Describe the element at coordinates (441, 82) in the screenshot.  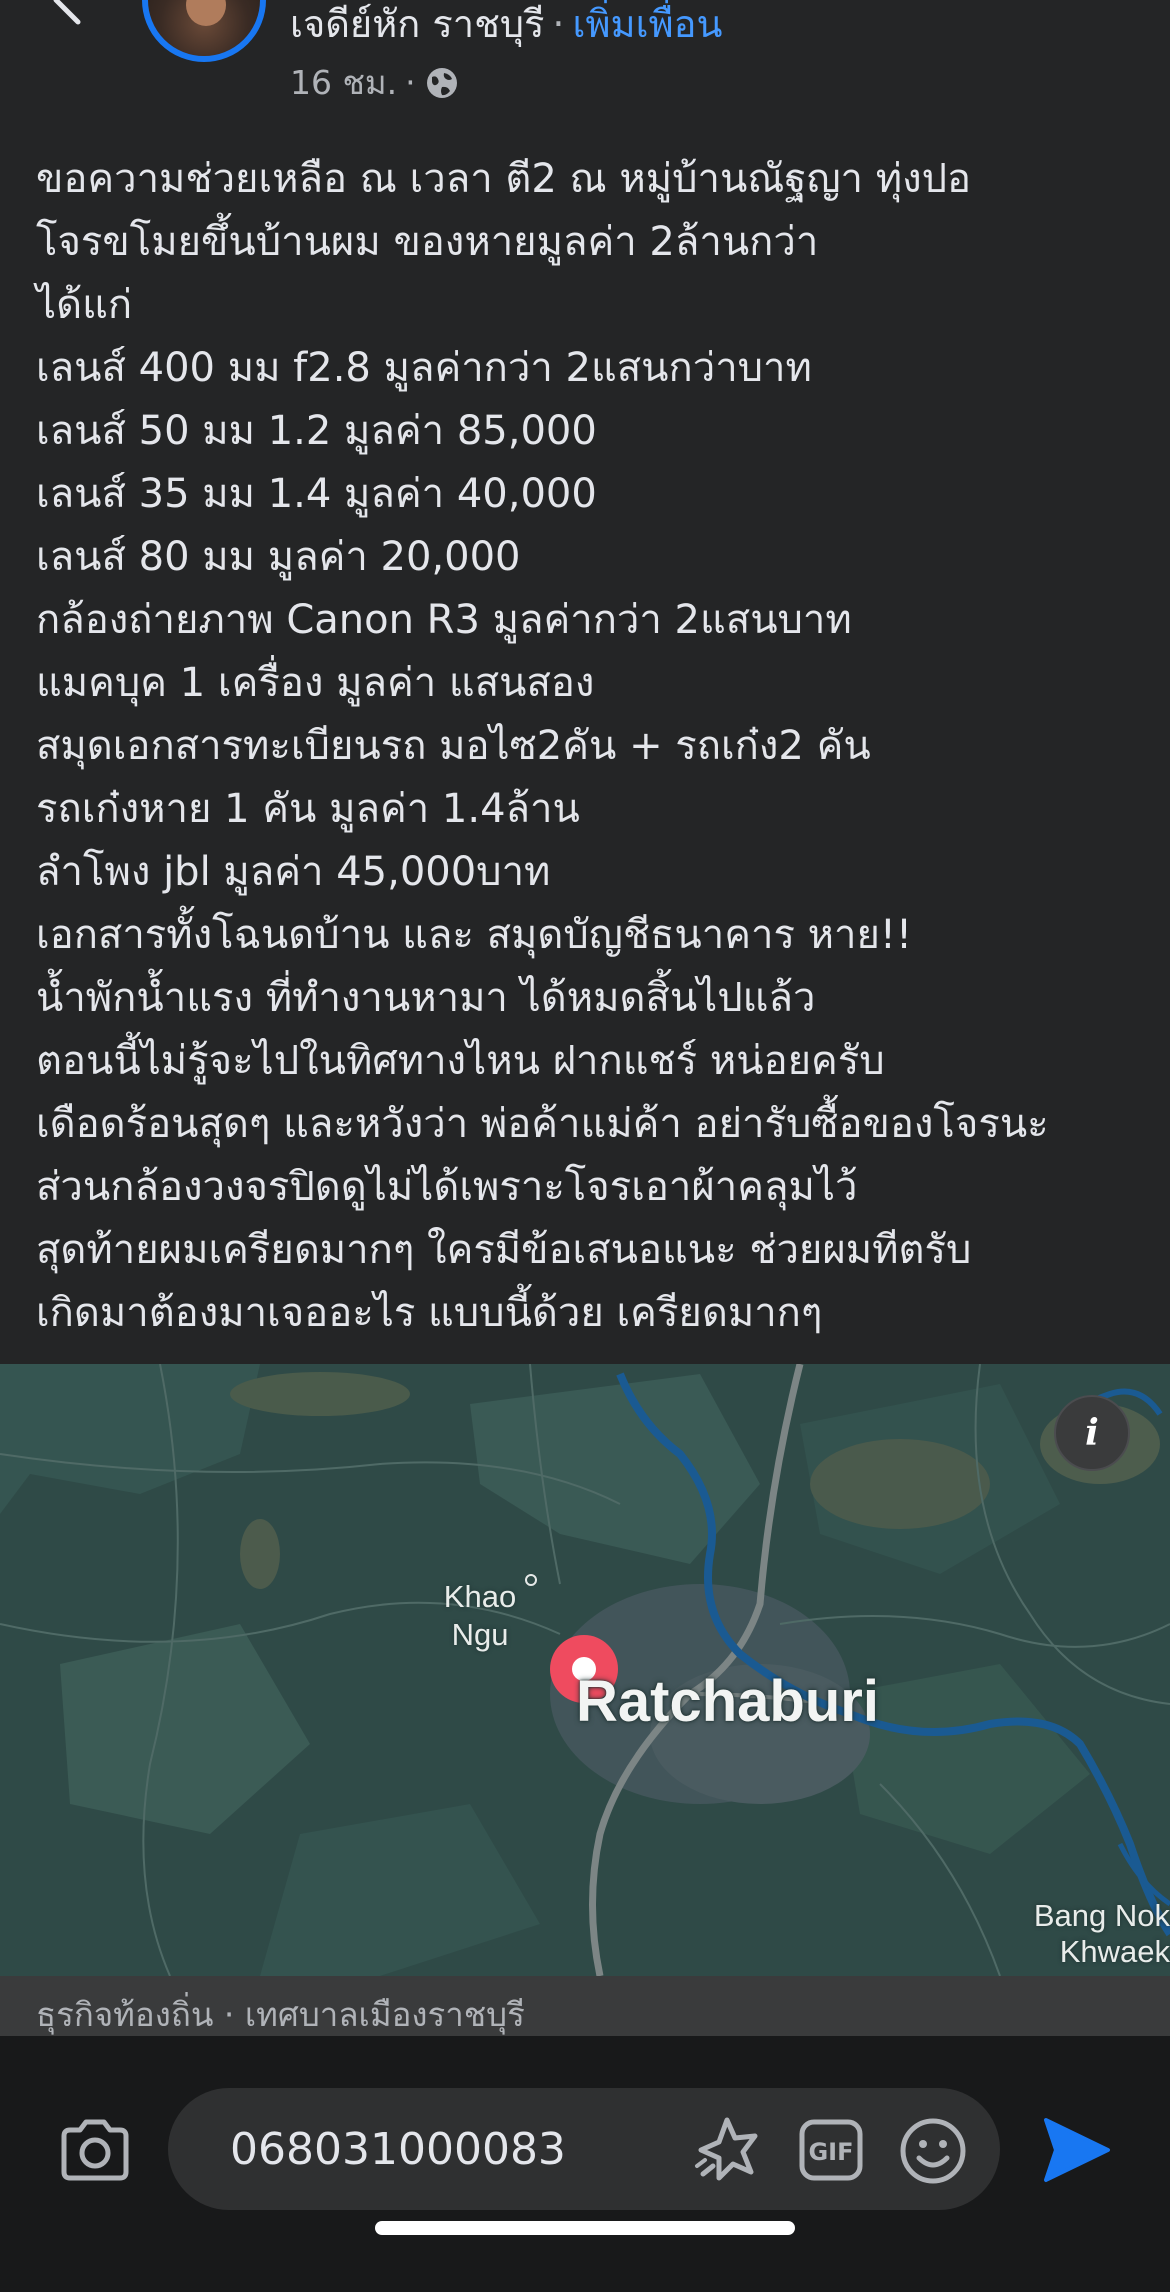
I see `globe-icon` at that location.